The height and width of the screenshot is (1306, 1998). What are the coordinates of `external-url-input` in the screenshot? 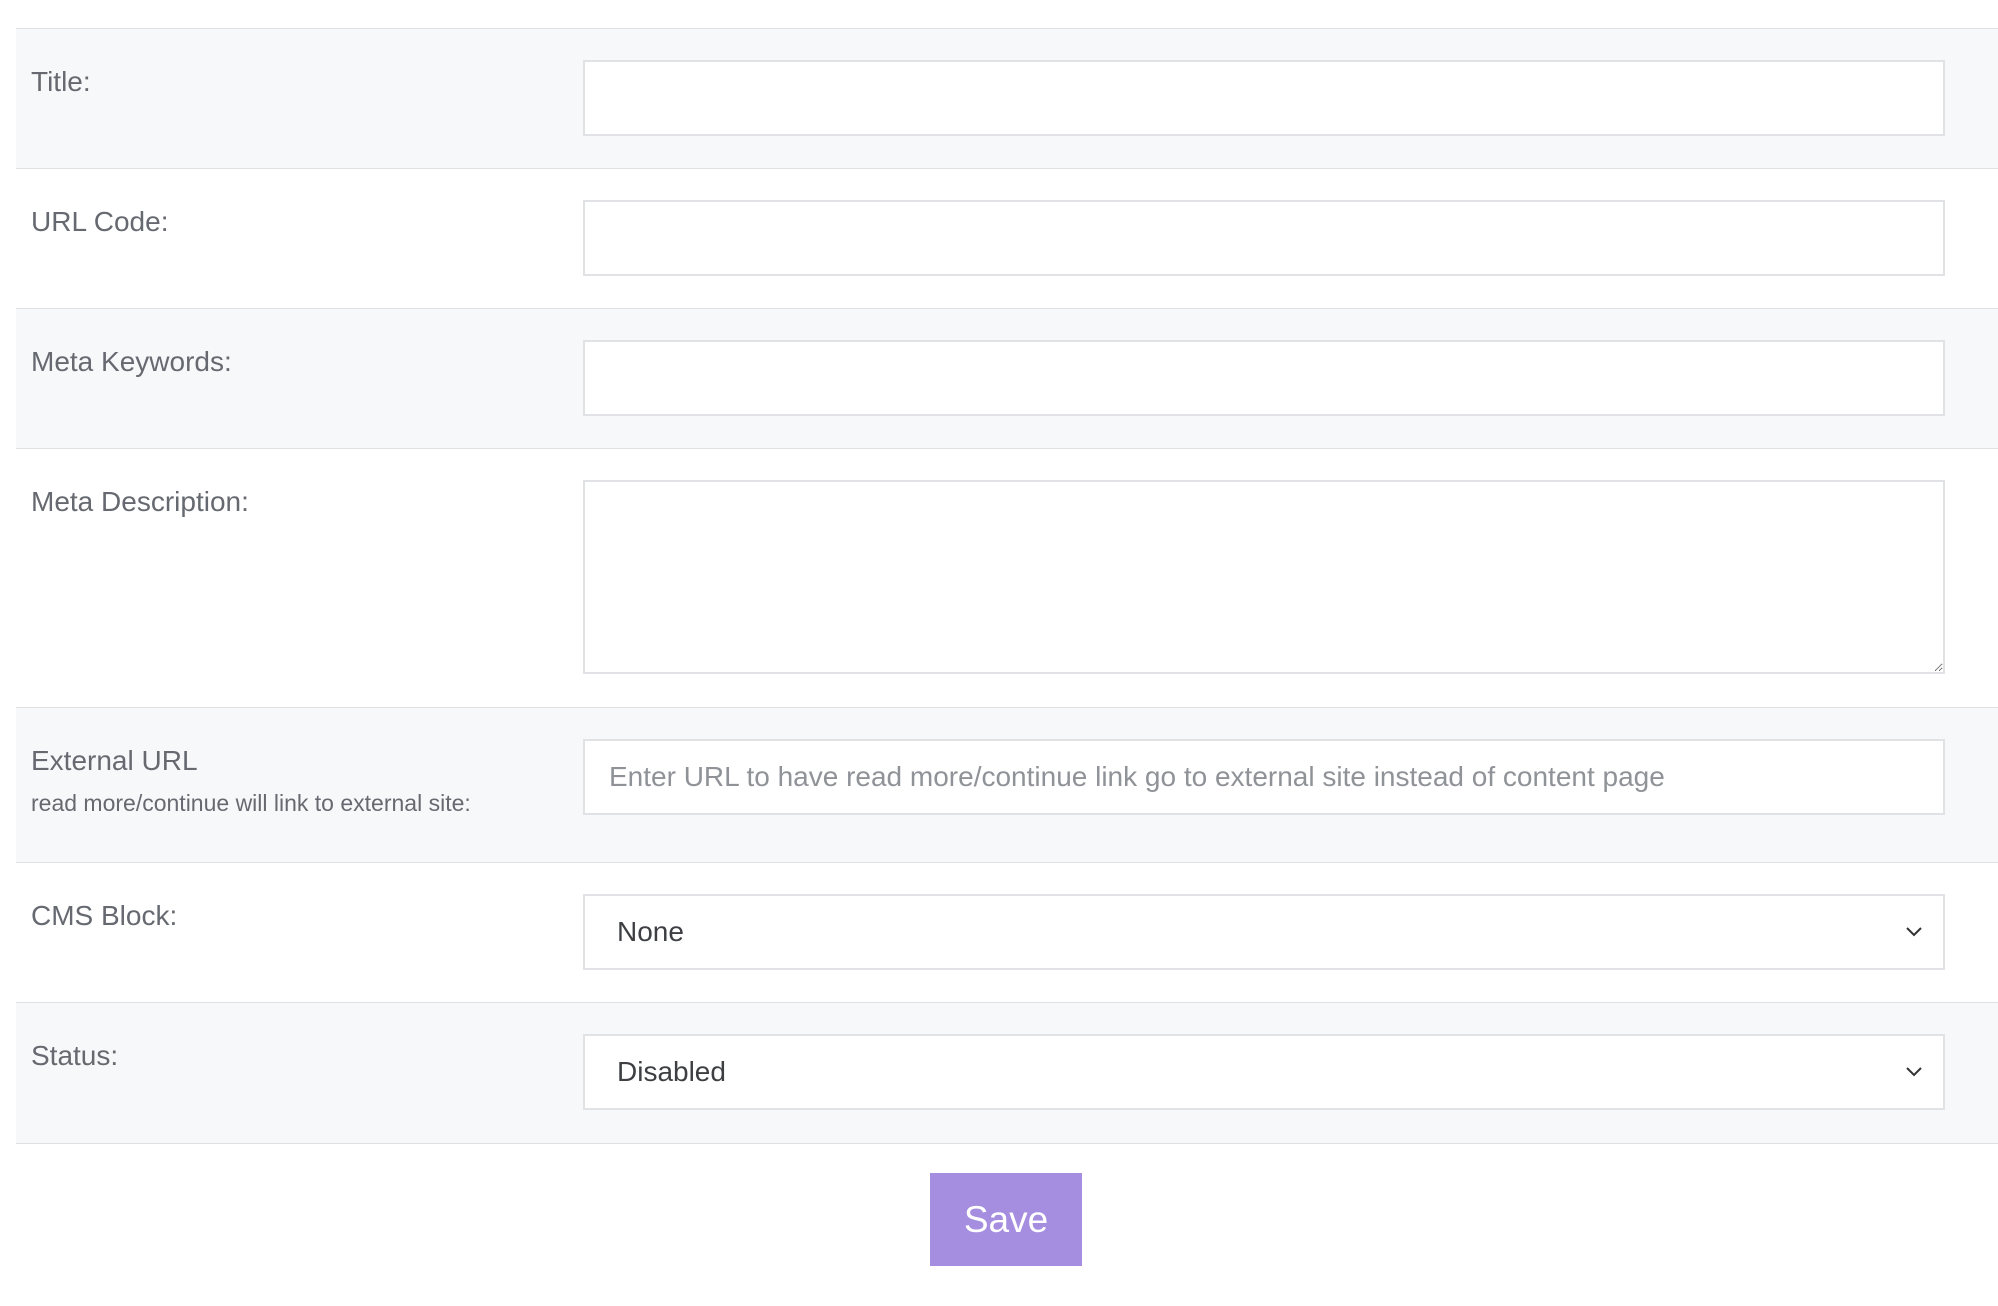 It's located at (1264, 777).